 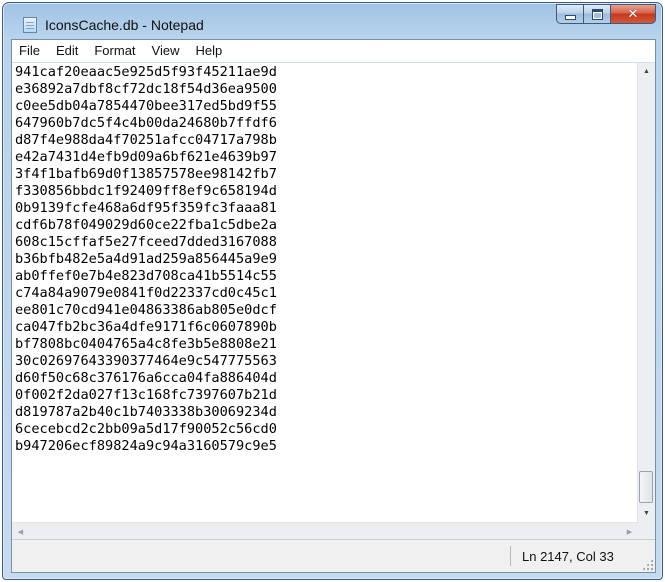 What do you see at coordinates (570, 17) in the screenshot?
I see `minimize-icon` at bounding box center [570, 17].